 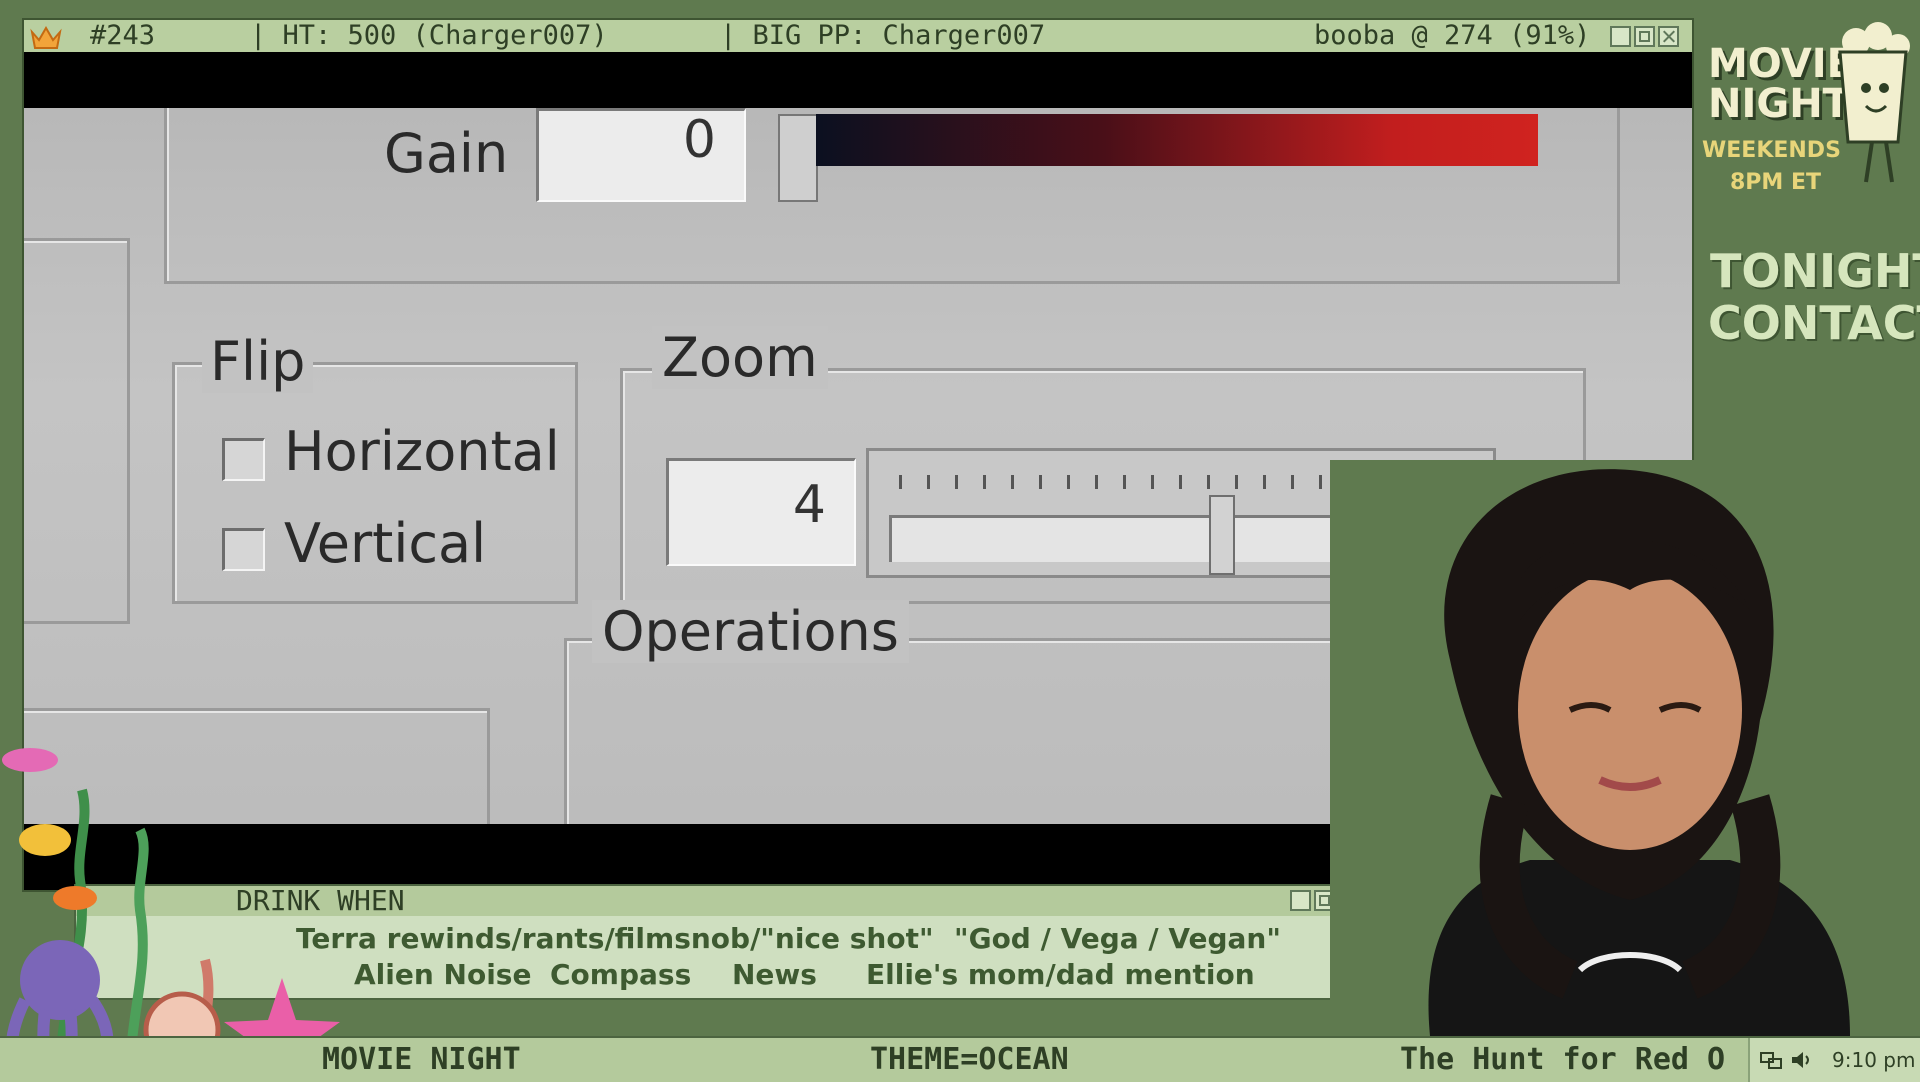 What do you see at coordinates (446, 153) in the screenshot?
I see `gain-label: Gain` at bounding box center [446, 153].